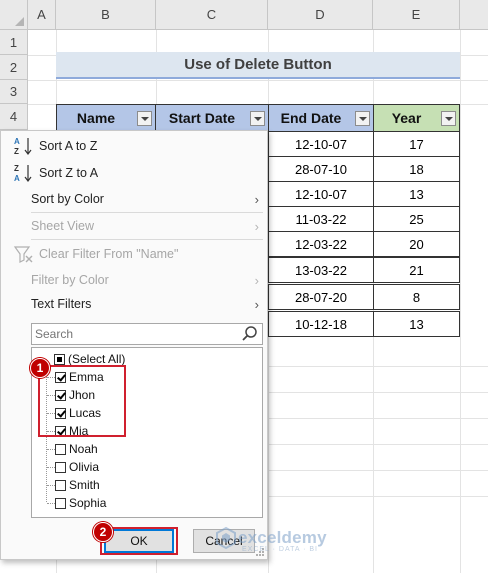 This screenshot has height=573, width=488. What do you see at coordinates (68, 146) in the screenshot?
I see `sort-a-to-z-label: Sort A to Z` at bounding box center [68, 146].